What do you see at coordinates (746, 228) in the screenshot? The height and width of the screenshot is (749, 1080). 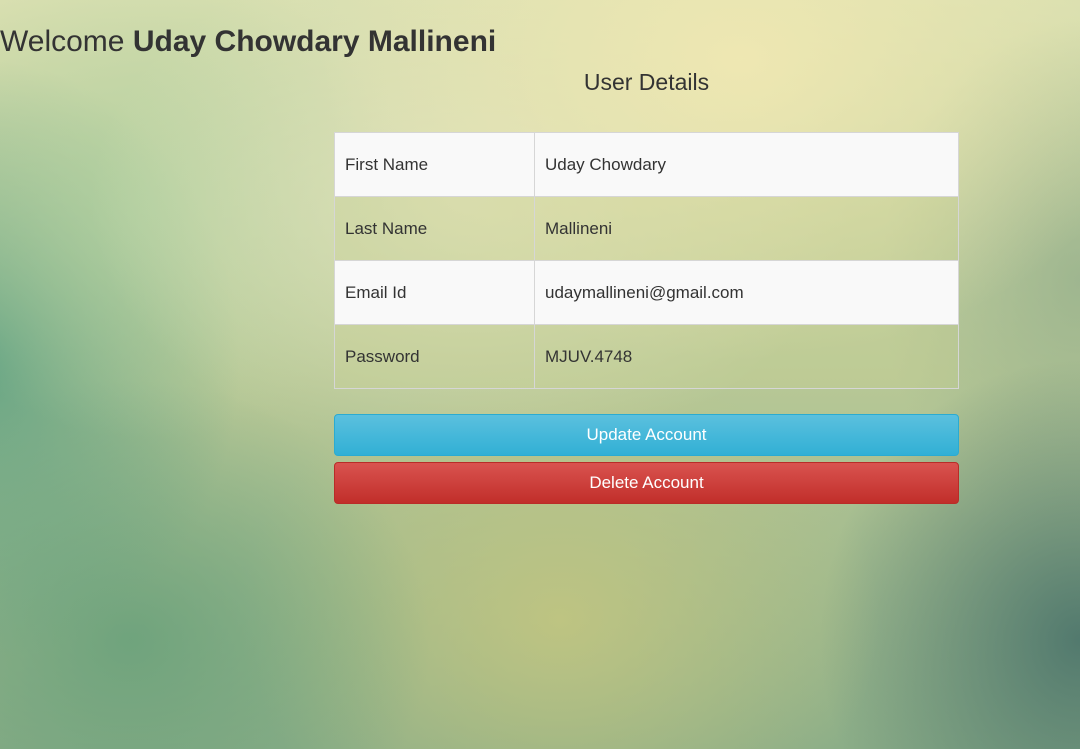 I see `row-value: Mallineni` at bounding box center [746, 228].